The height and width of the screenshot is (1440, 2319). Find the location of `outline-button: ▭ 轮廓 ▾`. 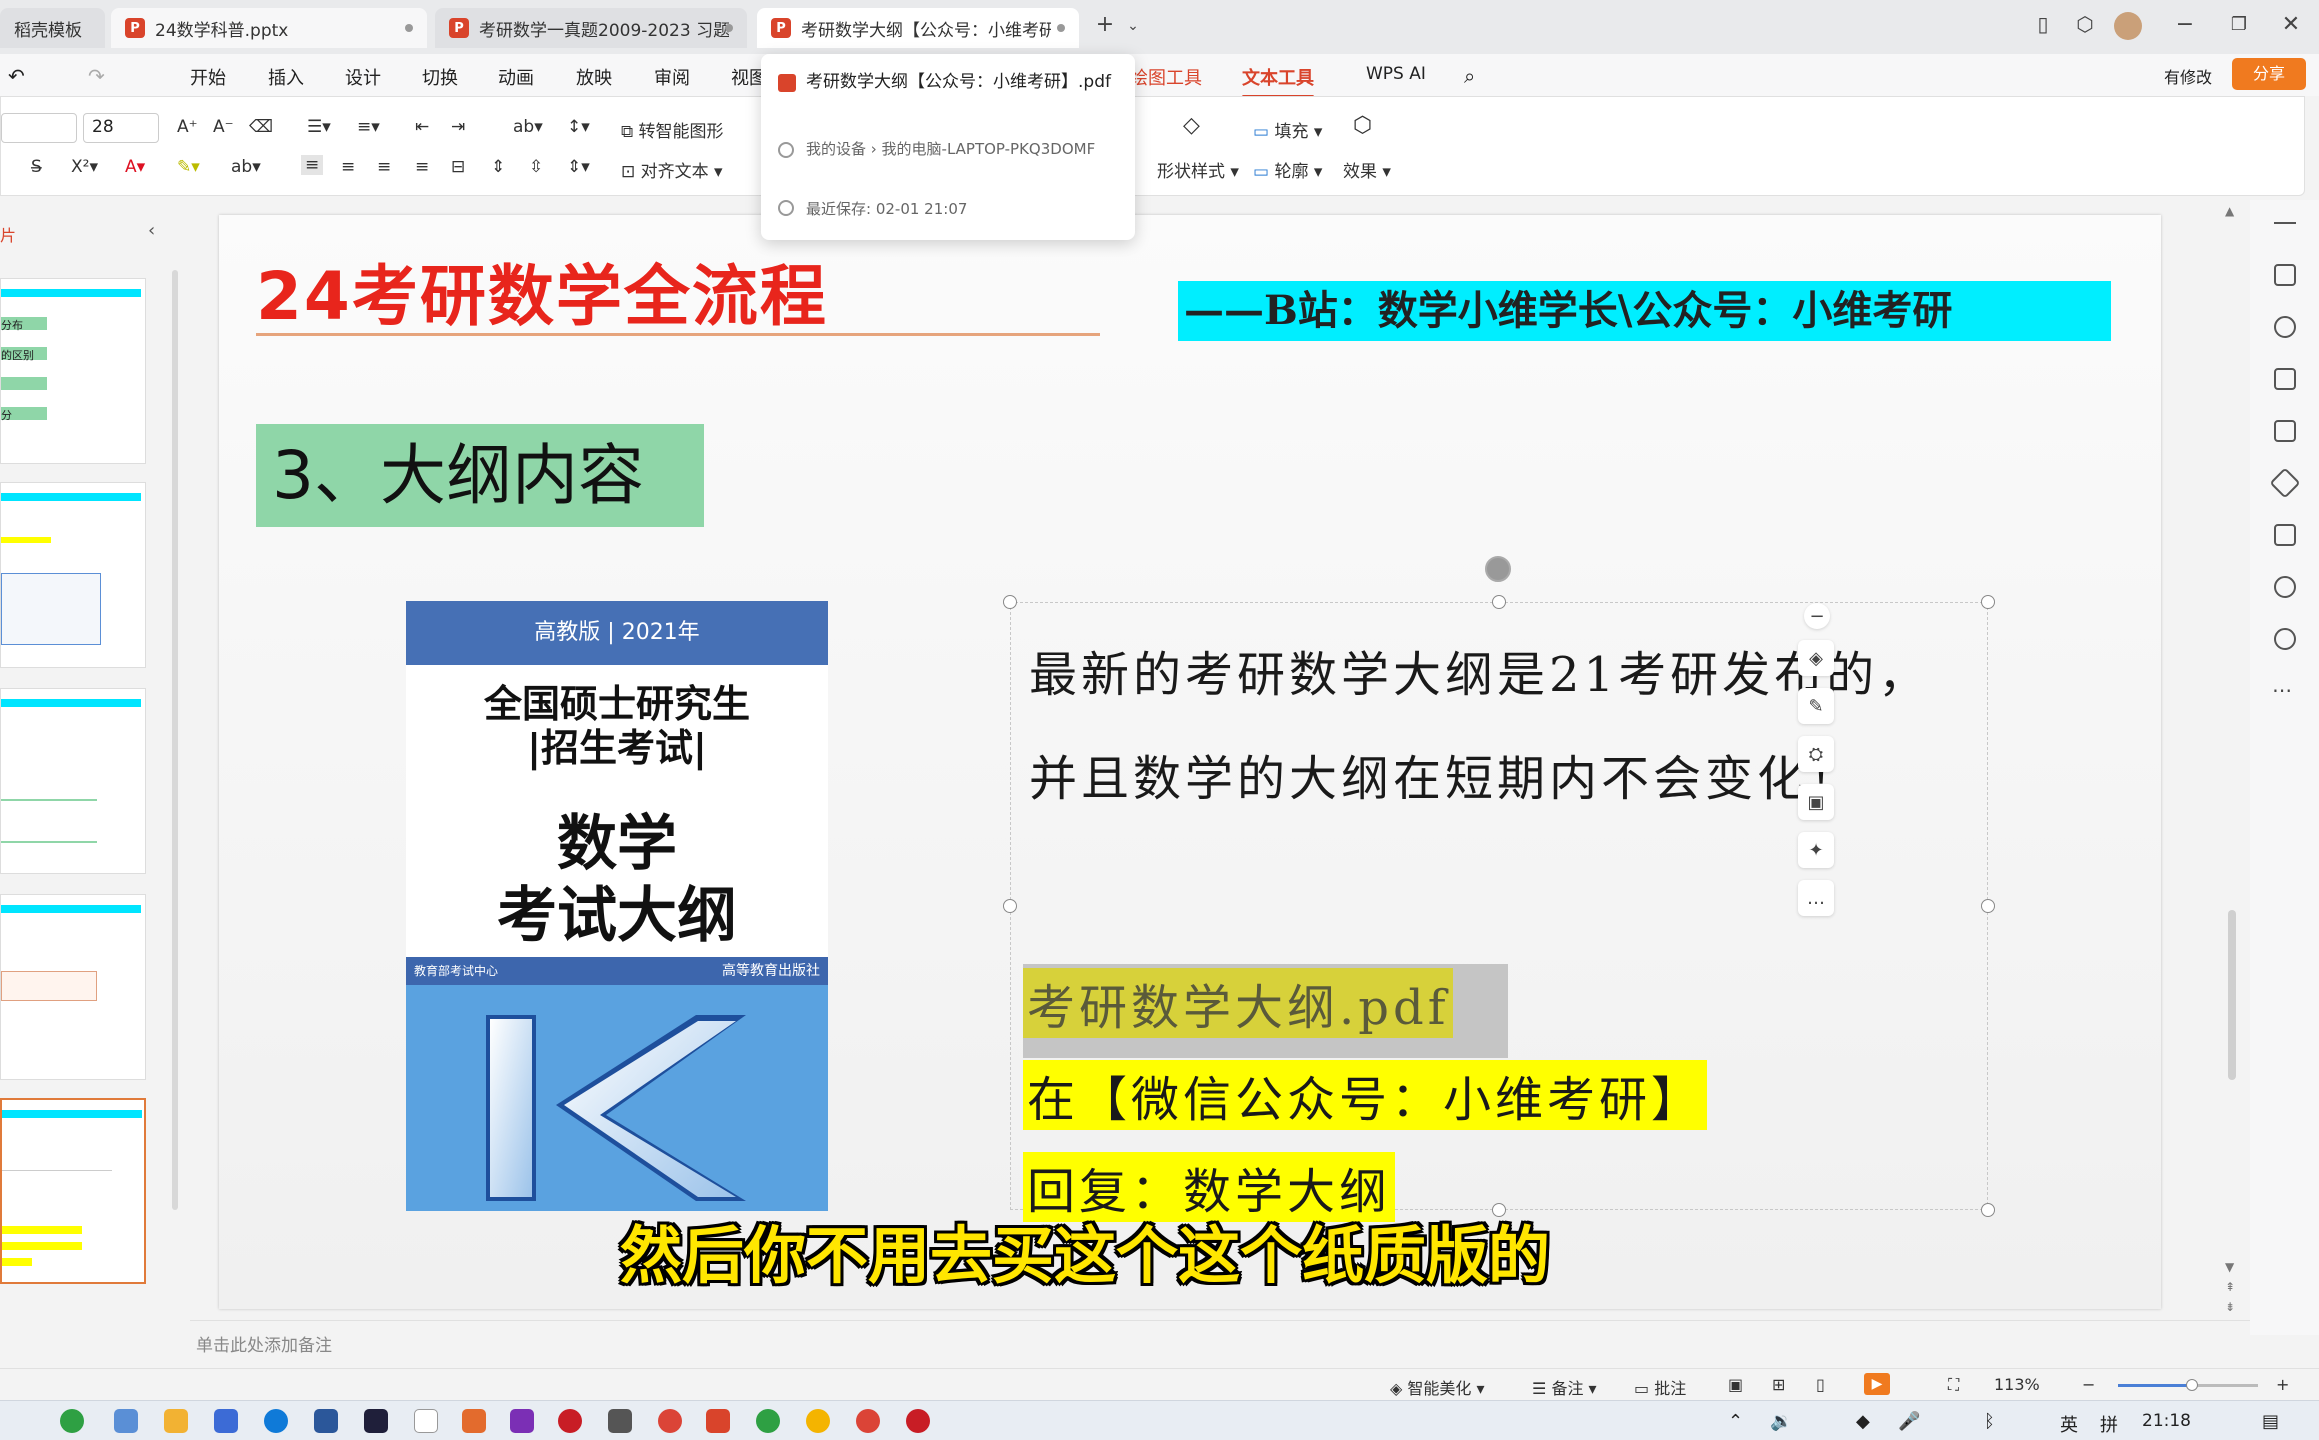

outline-button: ▭ 轮廓 ▾ is located at coordinates (1287, 169).